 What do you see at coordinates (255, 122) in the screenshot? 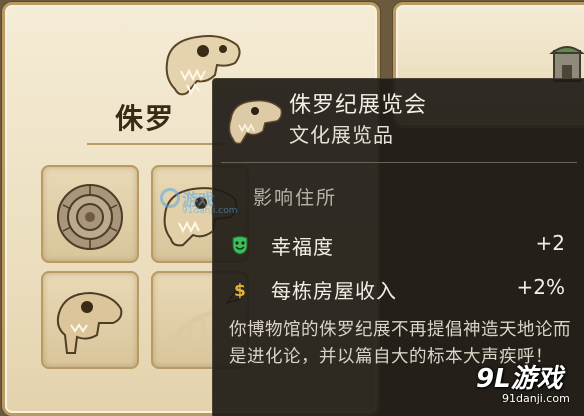
I see `t-rex-skull-icon` at bounding box center [255, 122].